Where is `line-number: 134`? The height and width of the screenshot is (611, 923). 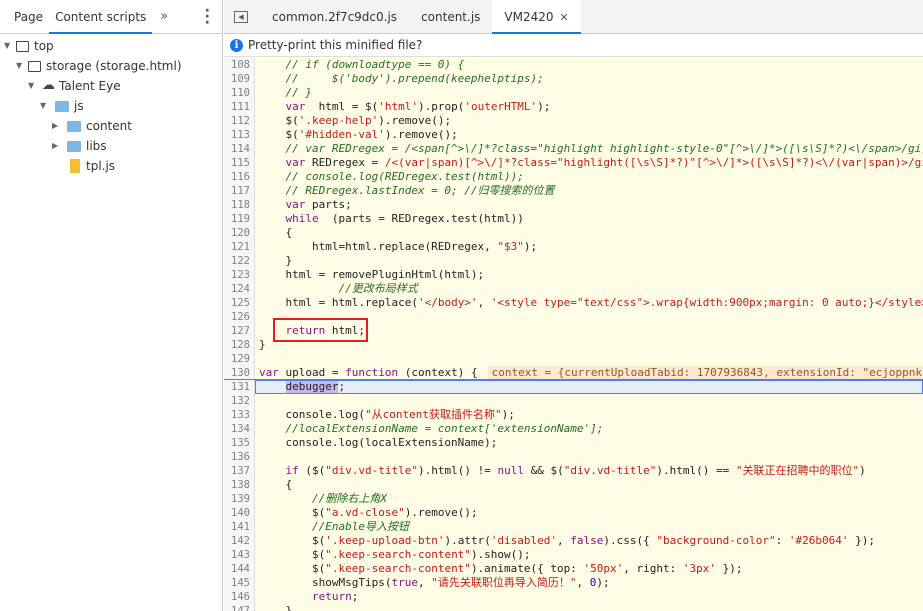
line-number: 134 is located at coordinates (239, 429).